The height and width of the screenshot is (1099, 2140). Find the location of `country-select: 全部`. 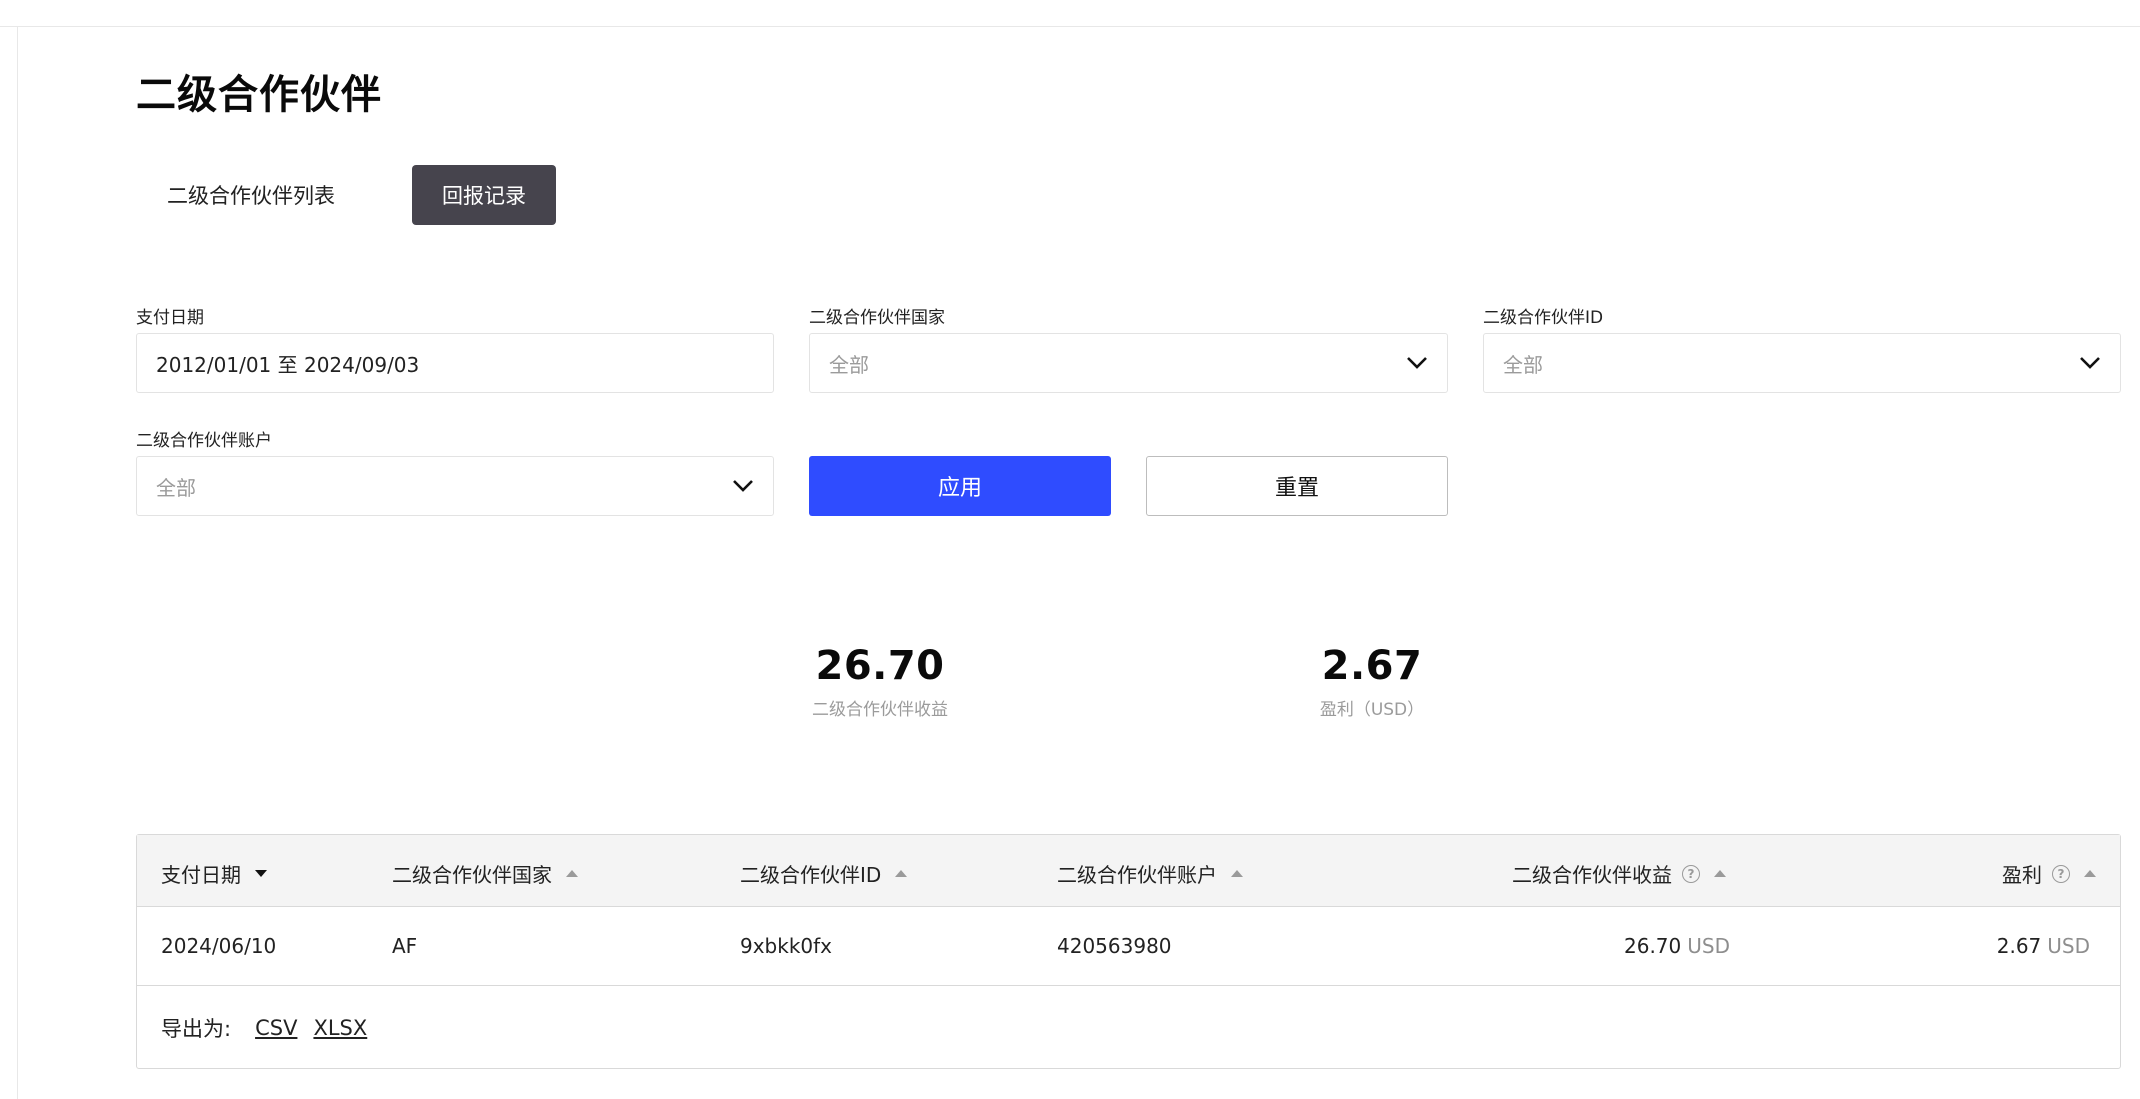

country-select: 全部 is located at coordinates (1128, 363).